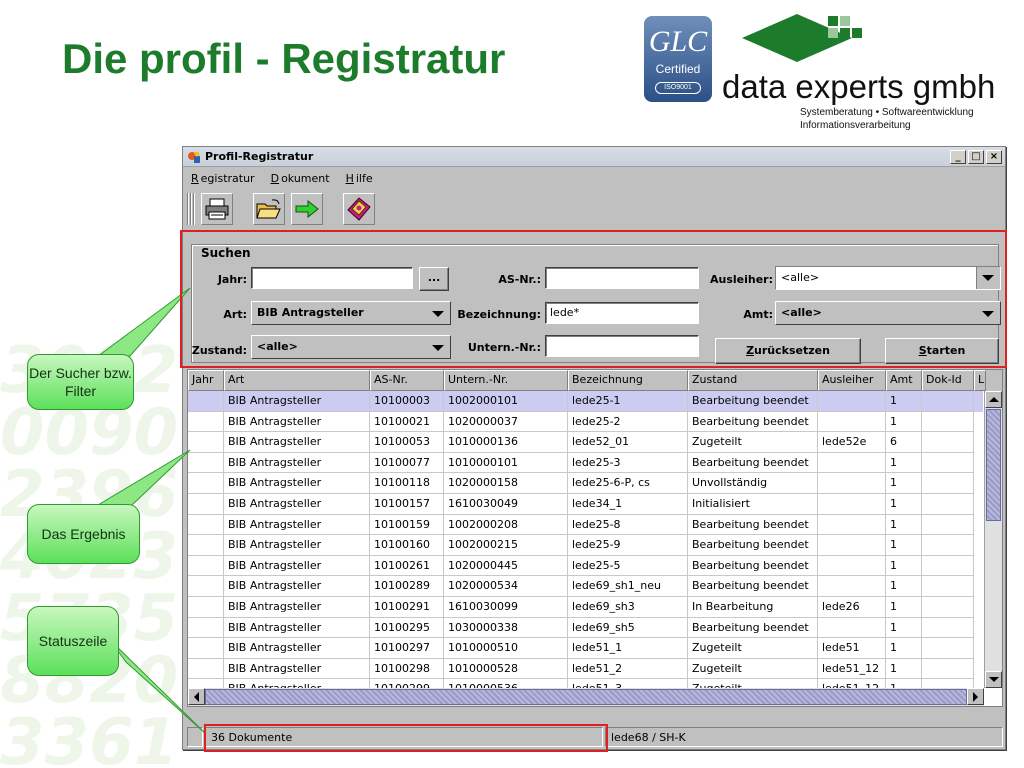 The height and width of the screenshot is (768, 1024). Describe the element at coordinates (678, 88) in the screenshot. I see `glc-logo-iso: ISO9001` at that location.